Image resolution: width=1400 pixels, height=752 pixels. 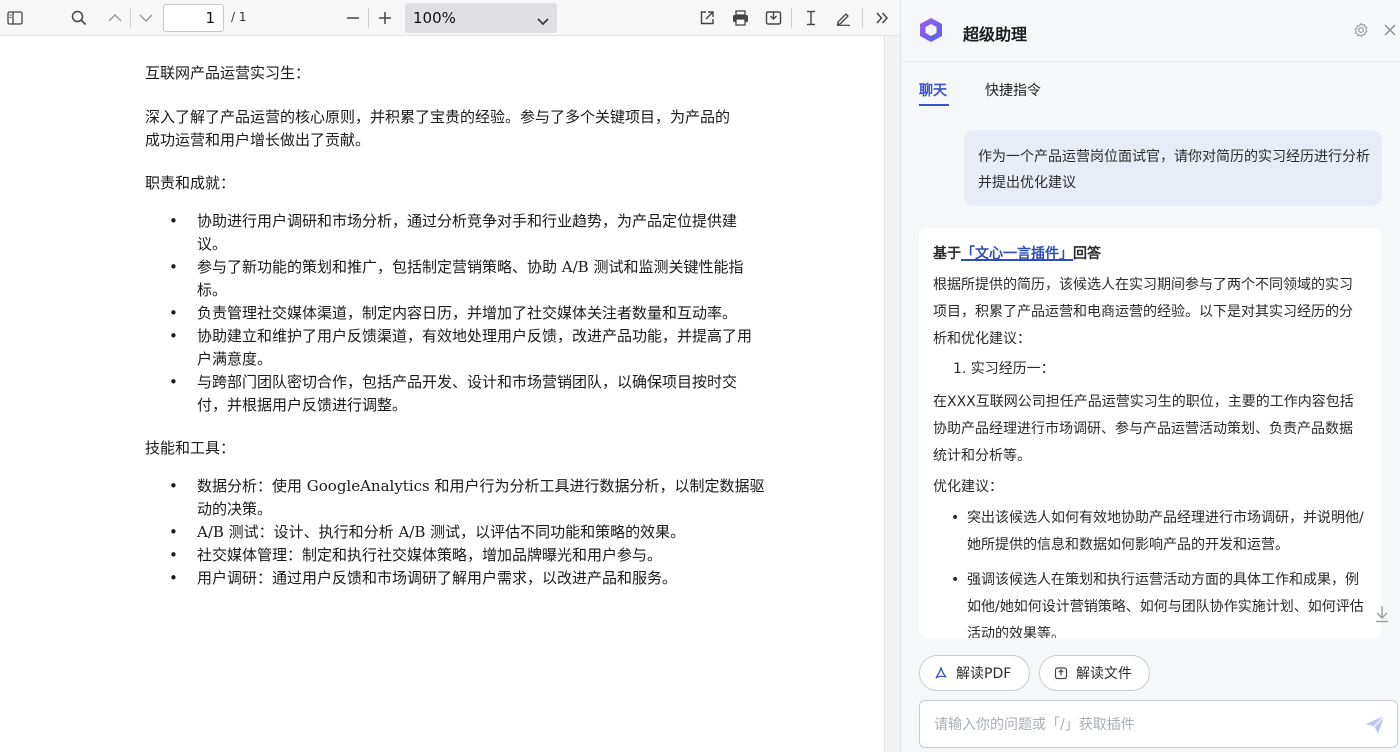 I want to click on answer-title-suffix: 回答, so click(x=1087, y=254).